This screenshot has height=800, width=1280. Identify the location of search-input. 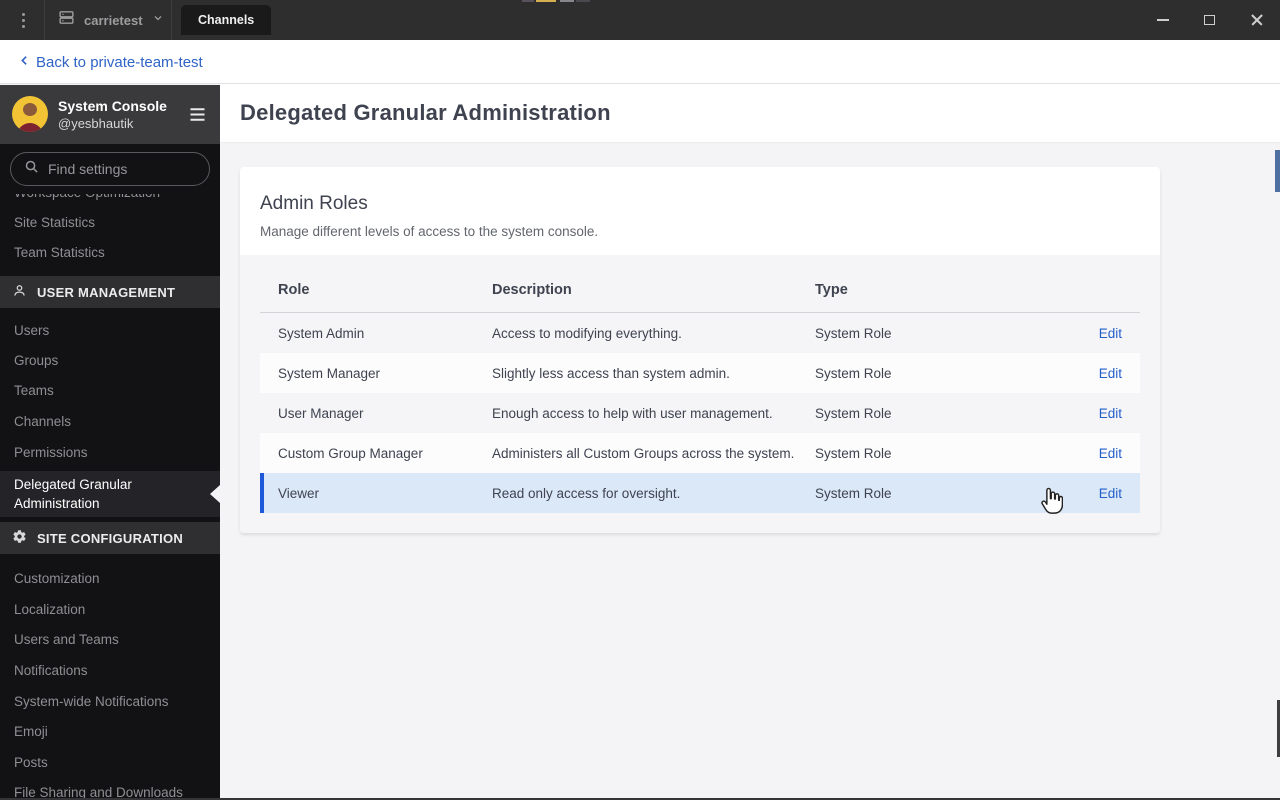
(122, 169).